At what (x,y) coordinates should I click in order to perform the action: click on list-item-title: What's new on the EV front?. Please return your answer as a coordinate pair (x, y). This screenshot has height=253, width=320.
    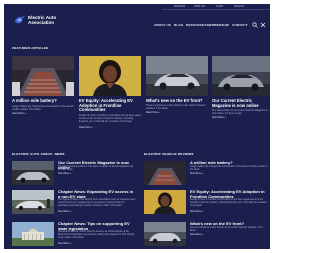
    Looking at the image, I should click on (229, 224).